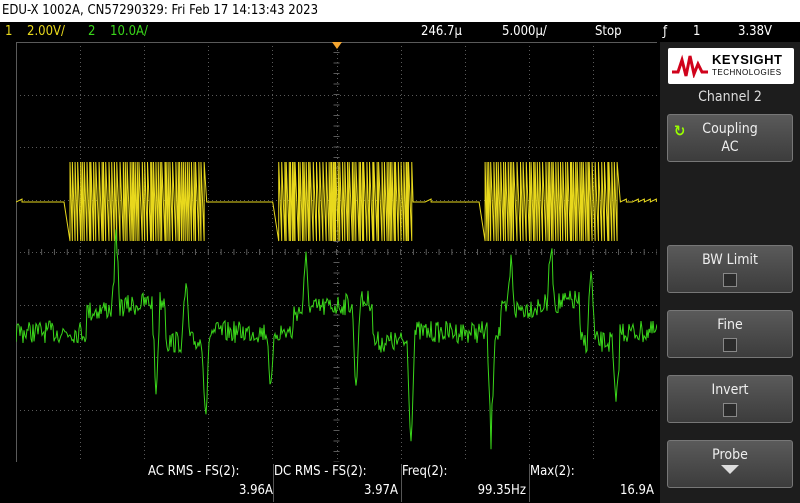 The height and width of the screenshot is (503, 800). What do you see at coordinates (730, 464) in the screenshot?
I see `probe-softkey: Probe` at bounding box center [730, 464].